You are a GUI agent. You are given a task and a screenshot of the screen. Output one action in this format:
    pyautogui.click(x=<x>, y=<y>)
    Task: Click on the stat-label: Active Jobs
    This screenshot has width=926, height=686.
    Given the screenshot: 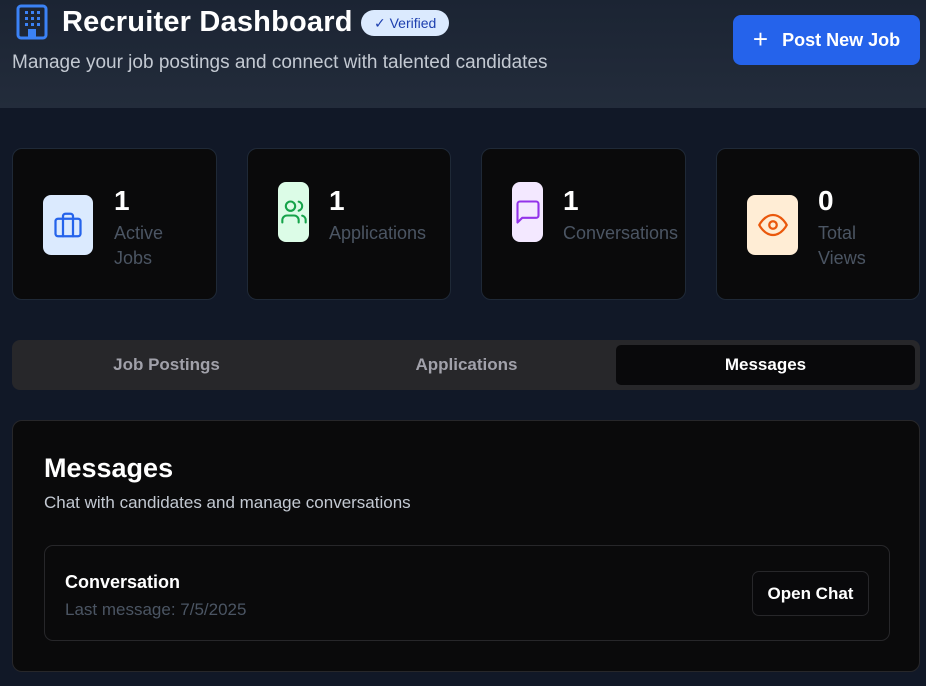 What is the action you would take?
    pyautogui.click(x=139, y=245)
    